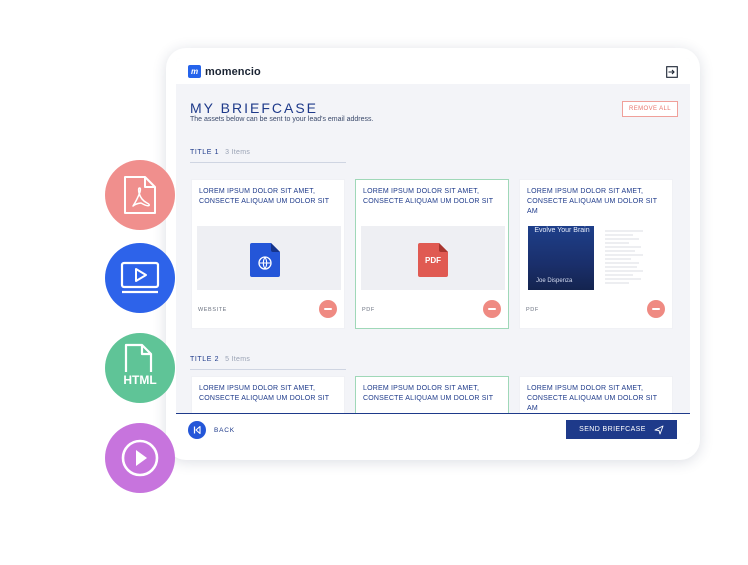  I want to click on book-title: Evolve Your Brain, so click(562, 230).